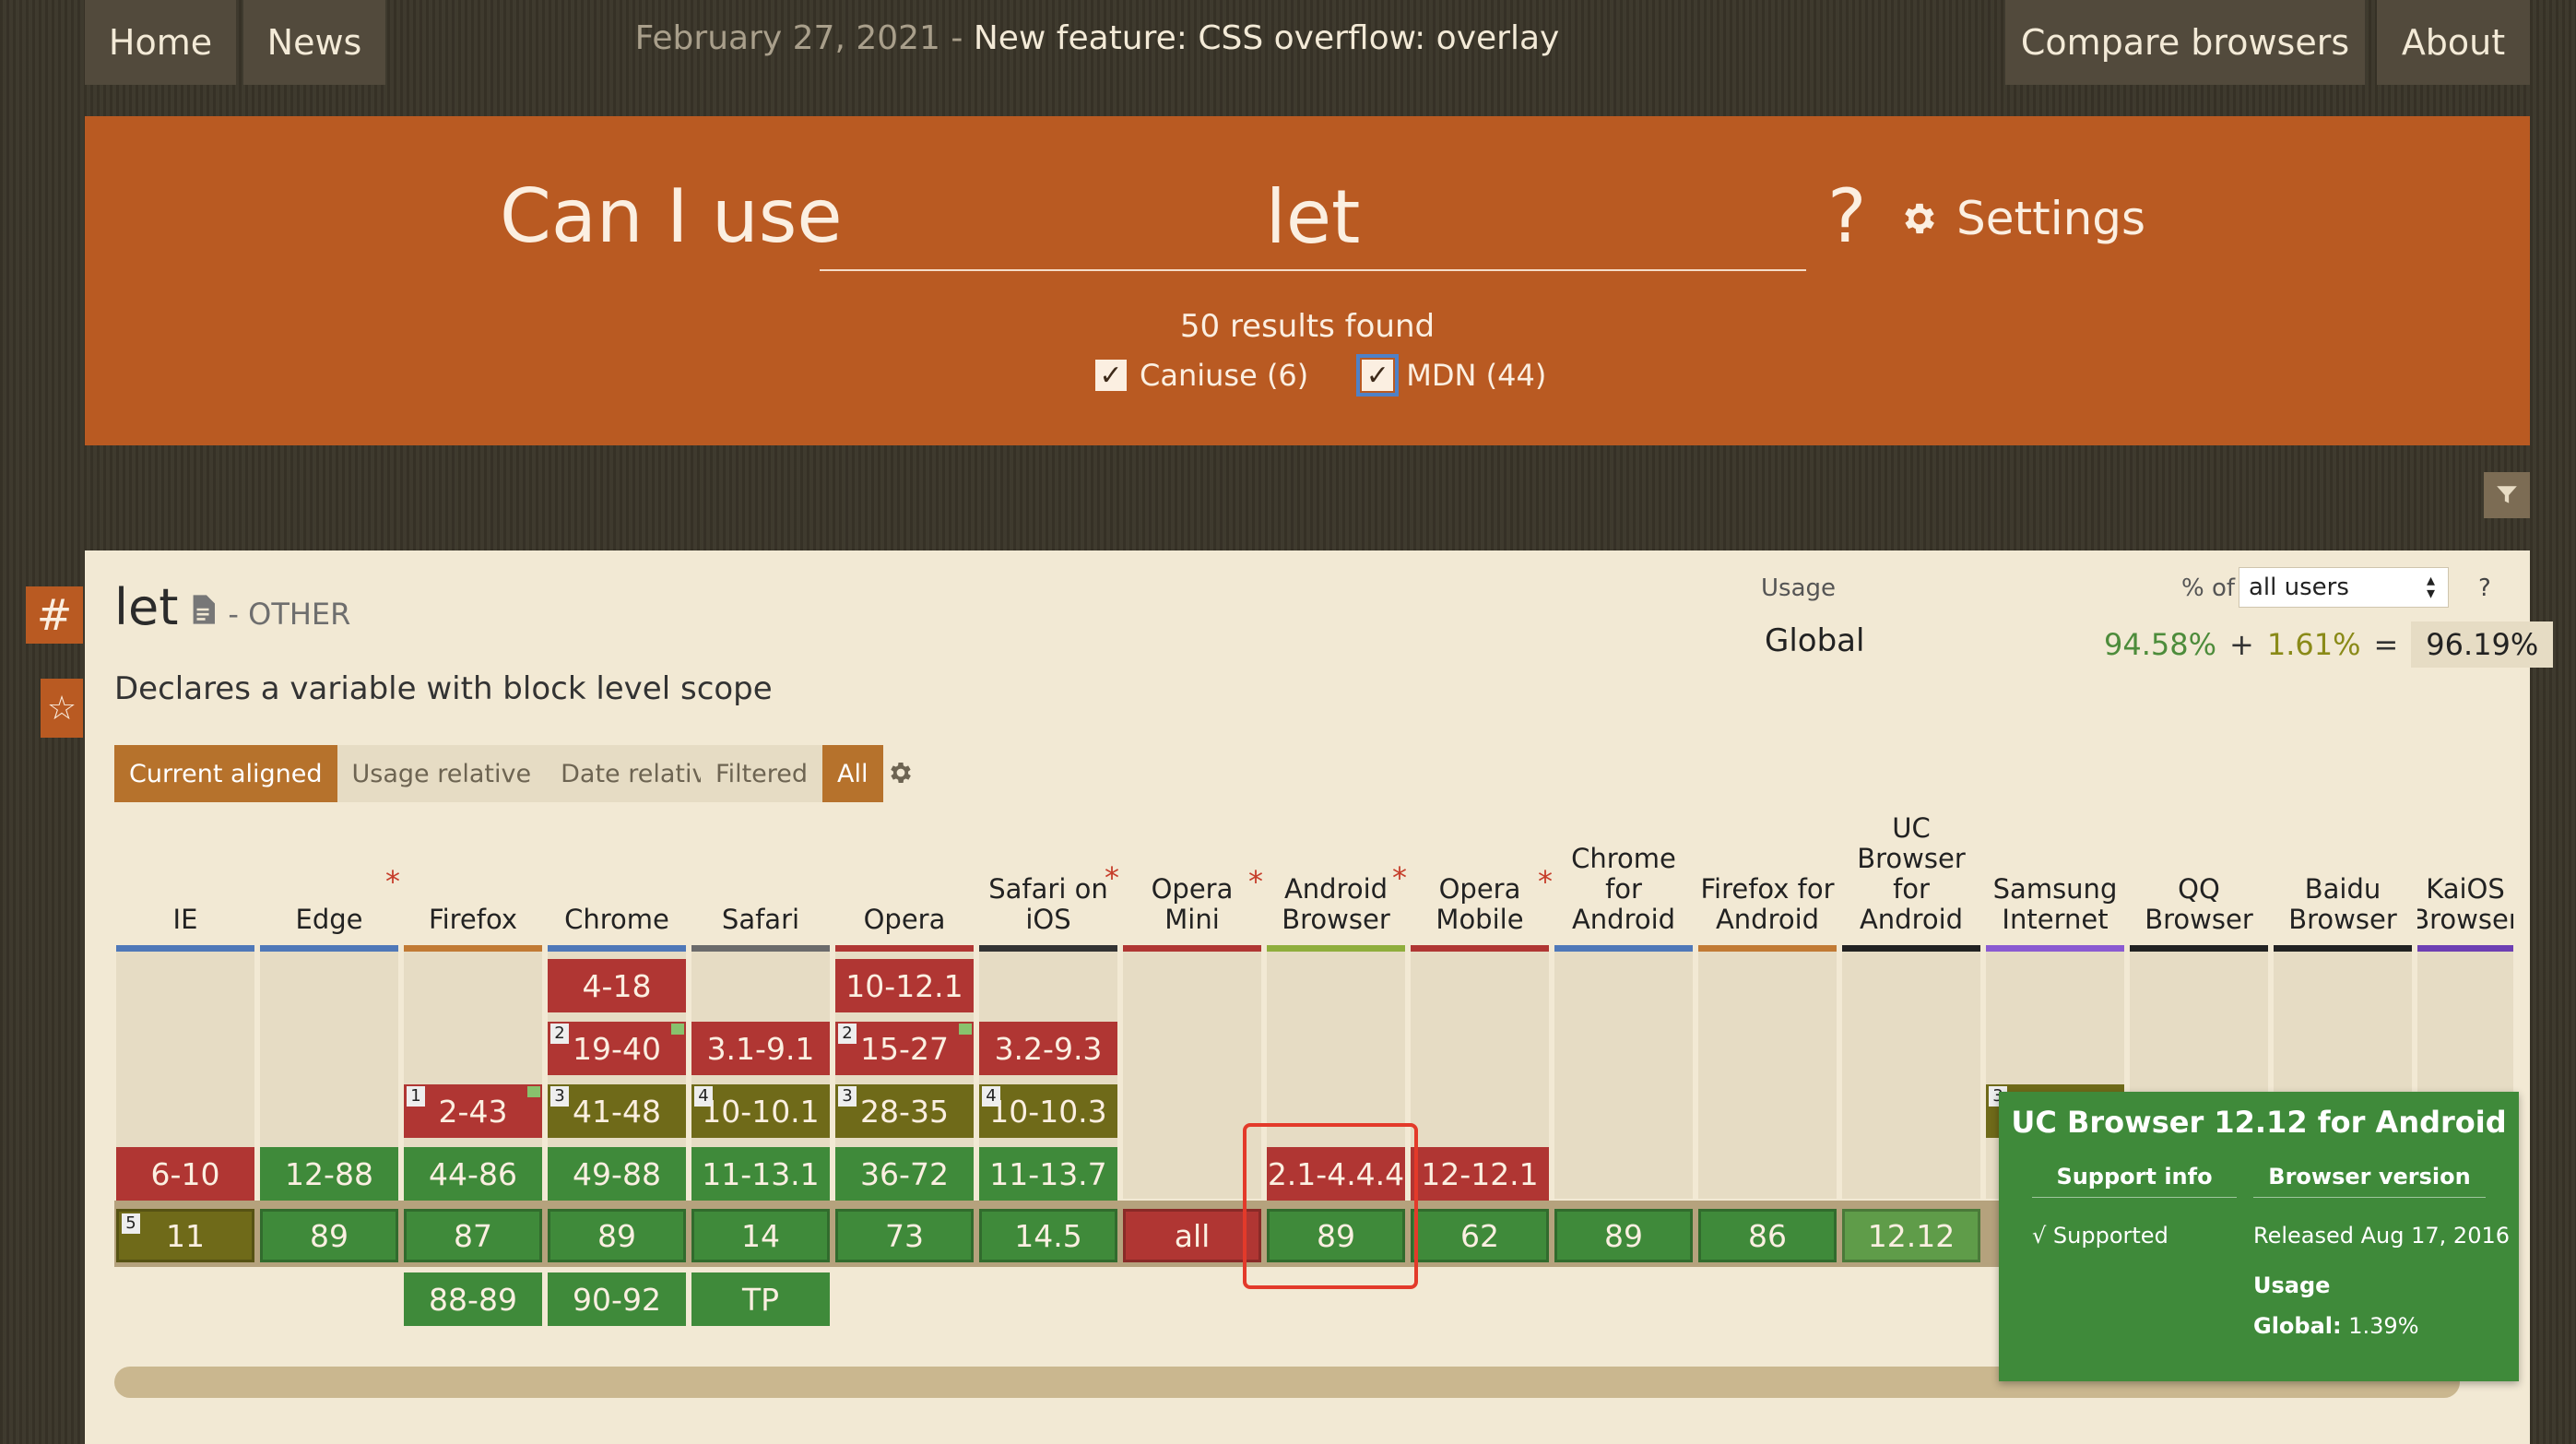 Image resolution: width=2576 pixels, height=1444 pixels. I want to click on tooltip-support-header: Support info, so click(2134, 1181).